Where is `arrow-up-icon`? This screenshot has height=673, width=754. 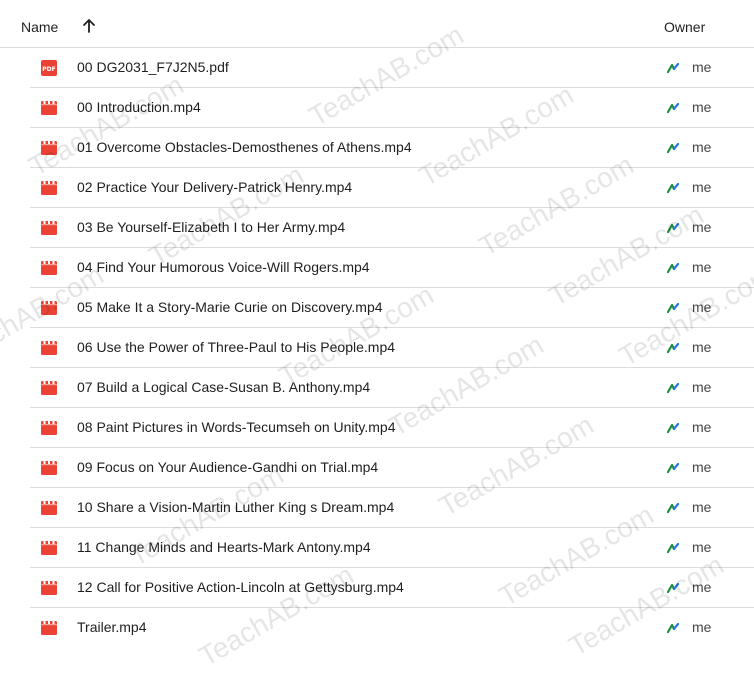 arrow-up-icon is located at coordinates (89, 26).